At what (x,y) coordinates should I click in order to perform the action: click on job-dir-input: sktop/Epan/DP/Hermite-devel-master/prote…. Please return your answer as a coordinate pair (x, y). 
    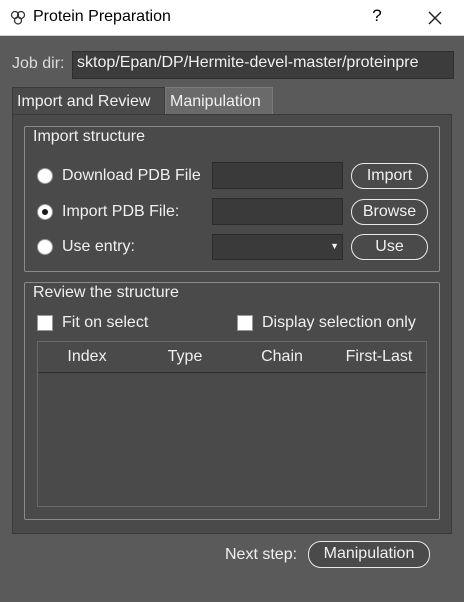
    Looking at the image, I should click on (263, 65).